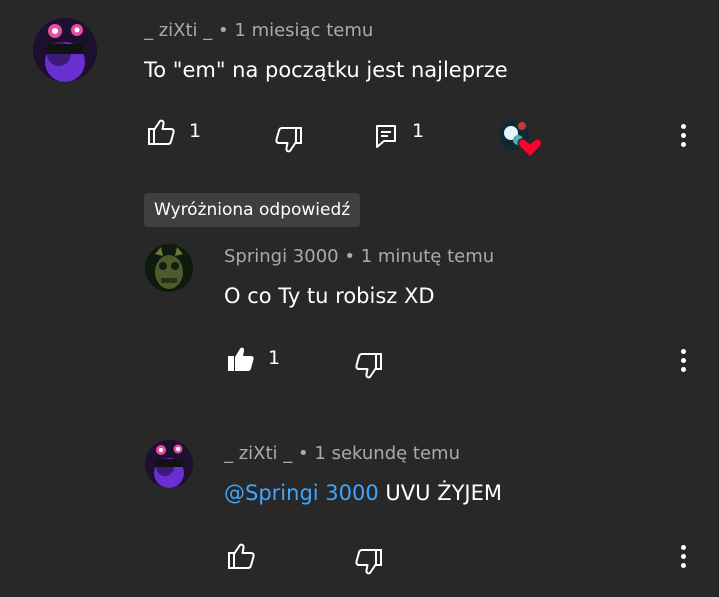  I want to click on comment-time: 1 miesiąc temu, so click(303, 30).